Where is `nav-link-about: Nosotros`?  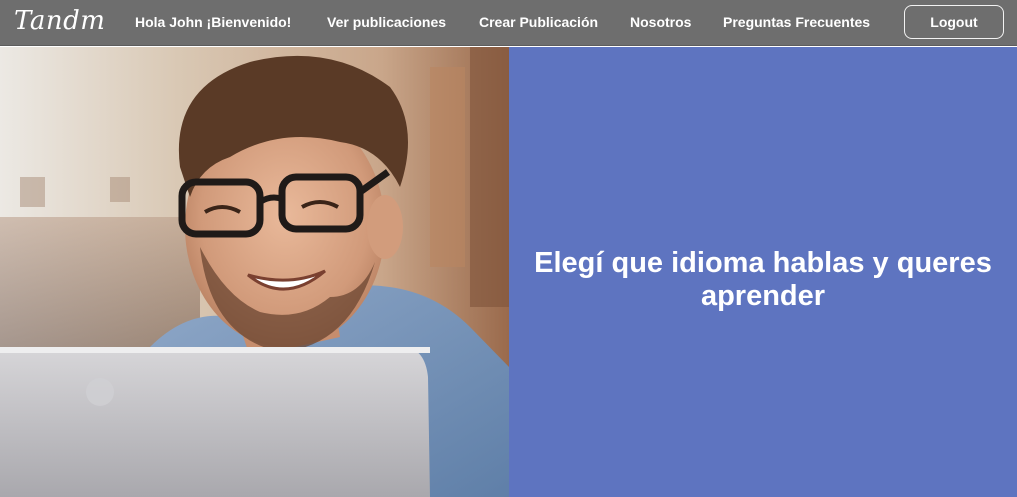
nav-link-about: Nosotros is located at coordinates (660, 22).